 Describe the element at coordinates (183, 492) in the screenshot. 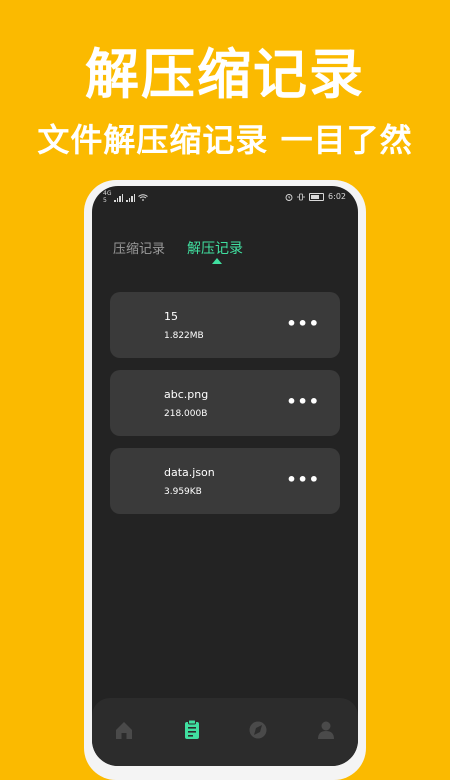

I see `record-size: 3.959KB` at that location.